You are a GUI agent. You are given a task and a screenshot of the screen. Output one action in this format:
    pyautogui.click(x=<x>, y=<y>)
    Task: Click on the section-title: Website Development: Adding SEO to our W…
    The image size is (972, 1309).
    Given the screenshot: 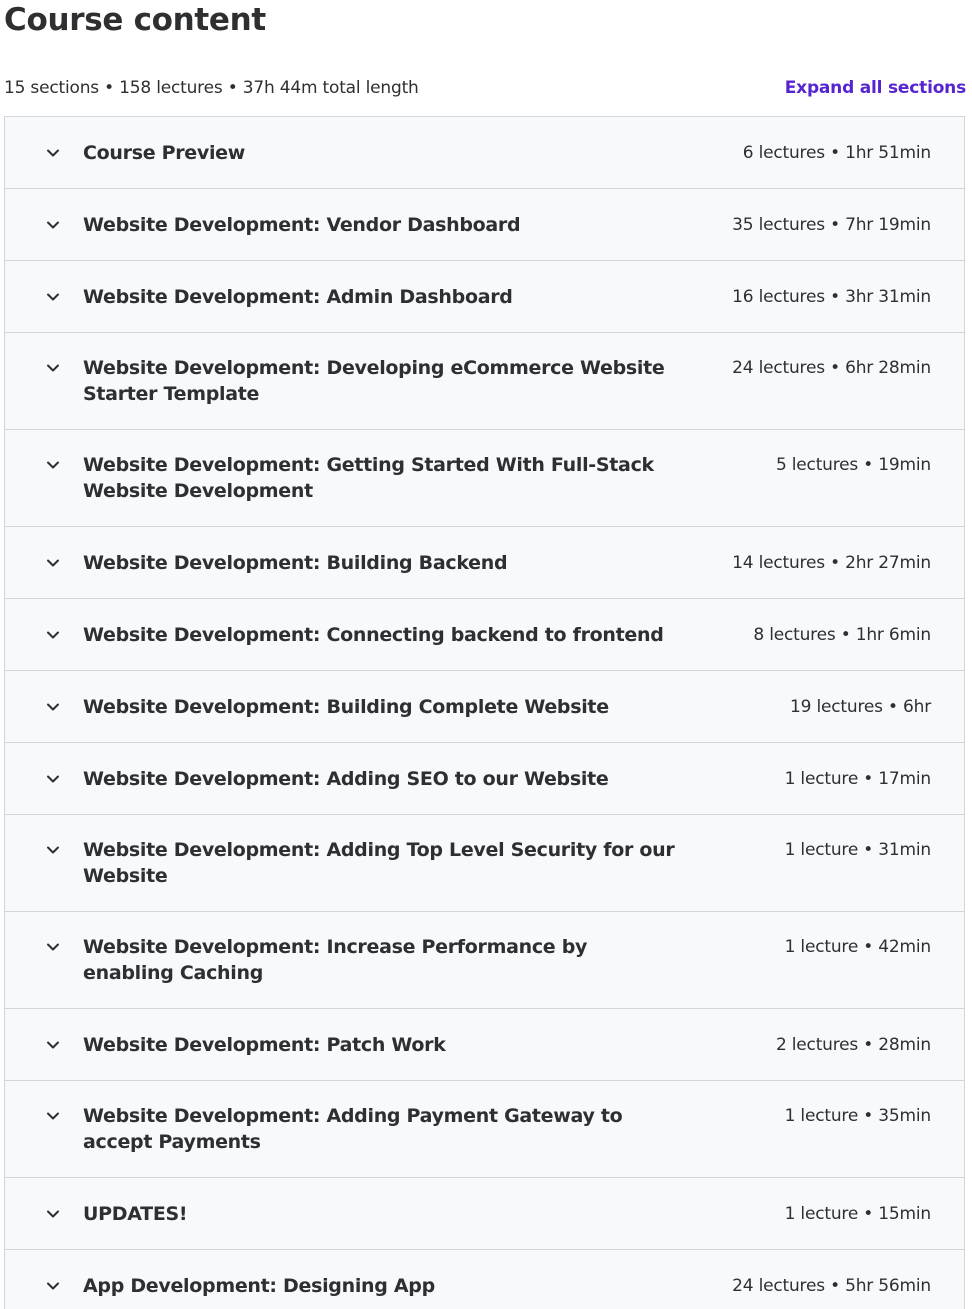 What is the action you would take?
    pyautogui.click(x=346, y=779)
    